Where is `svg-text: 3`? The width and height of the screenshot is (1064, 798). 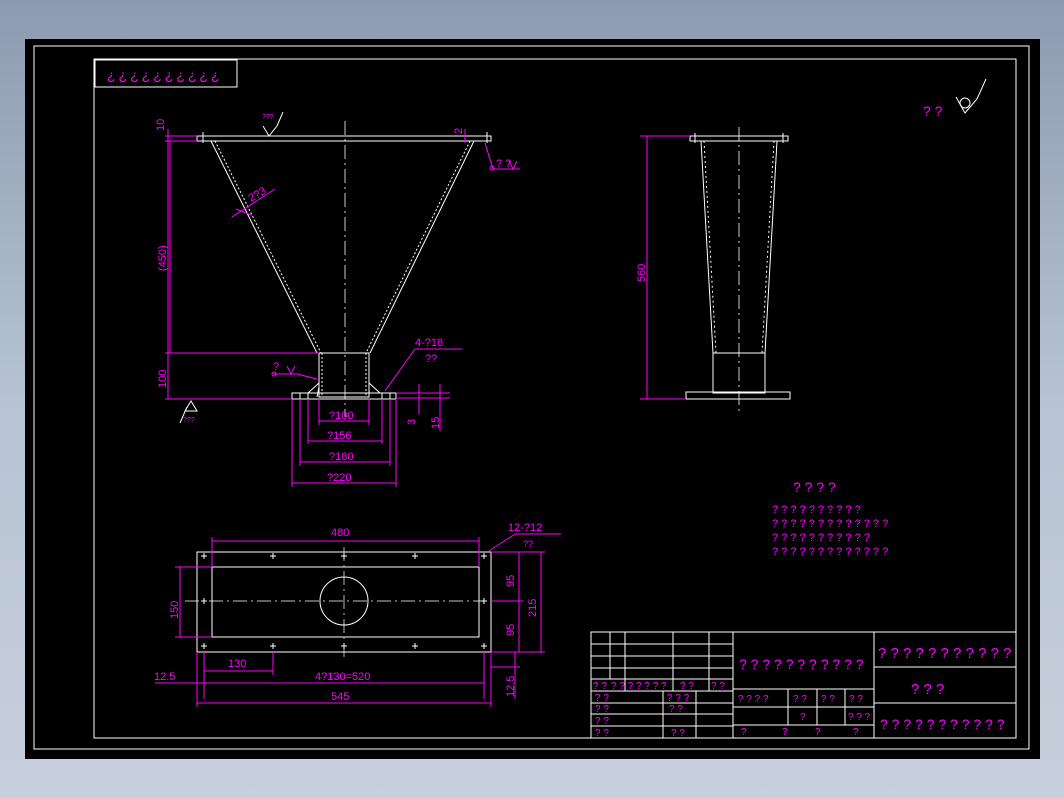 svg-text: 3 is located at coordinates (412, 422).